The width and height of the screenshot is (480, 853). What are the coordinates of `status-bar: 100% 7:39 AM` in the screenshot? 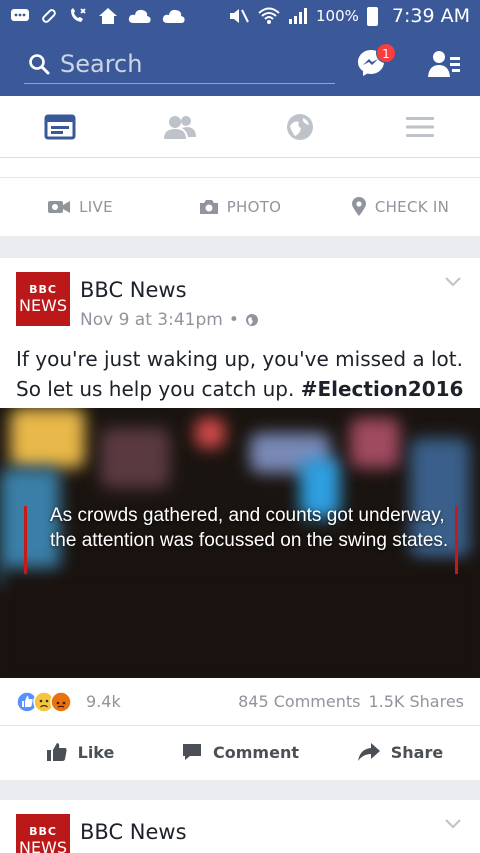 It's located at (240, 16).